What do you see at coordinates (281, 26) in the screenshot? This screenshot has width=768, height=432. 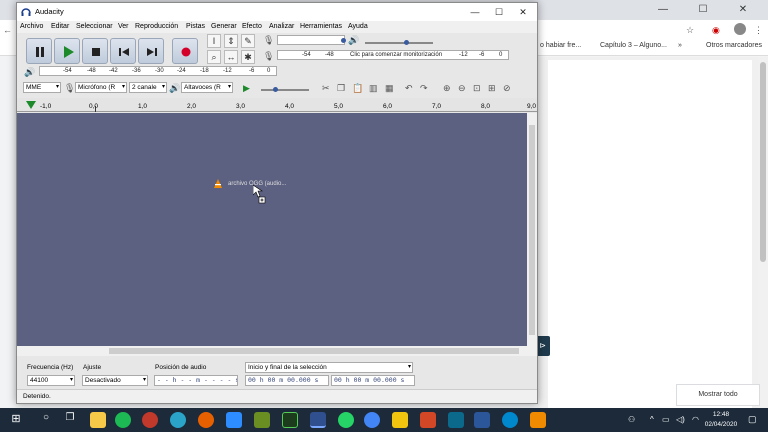 I see `menu-analizar: Analizar` at bounding box center [281, 26].